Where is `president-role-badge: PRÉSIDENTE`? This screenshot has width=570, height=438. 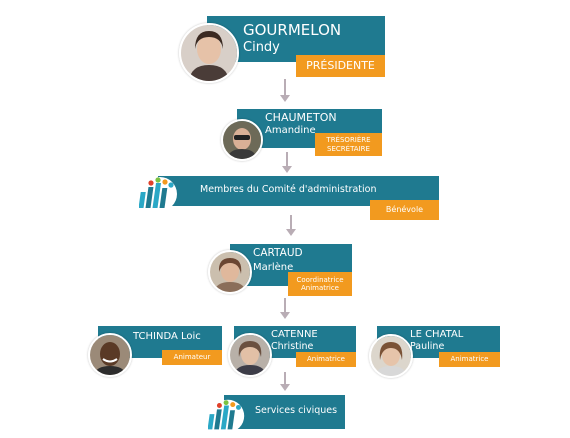 president-role-badge: PRÉSIDENTE is located at coordinates (340, 66).